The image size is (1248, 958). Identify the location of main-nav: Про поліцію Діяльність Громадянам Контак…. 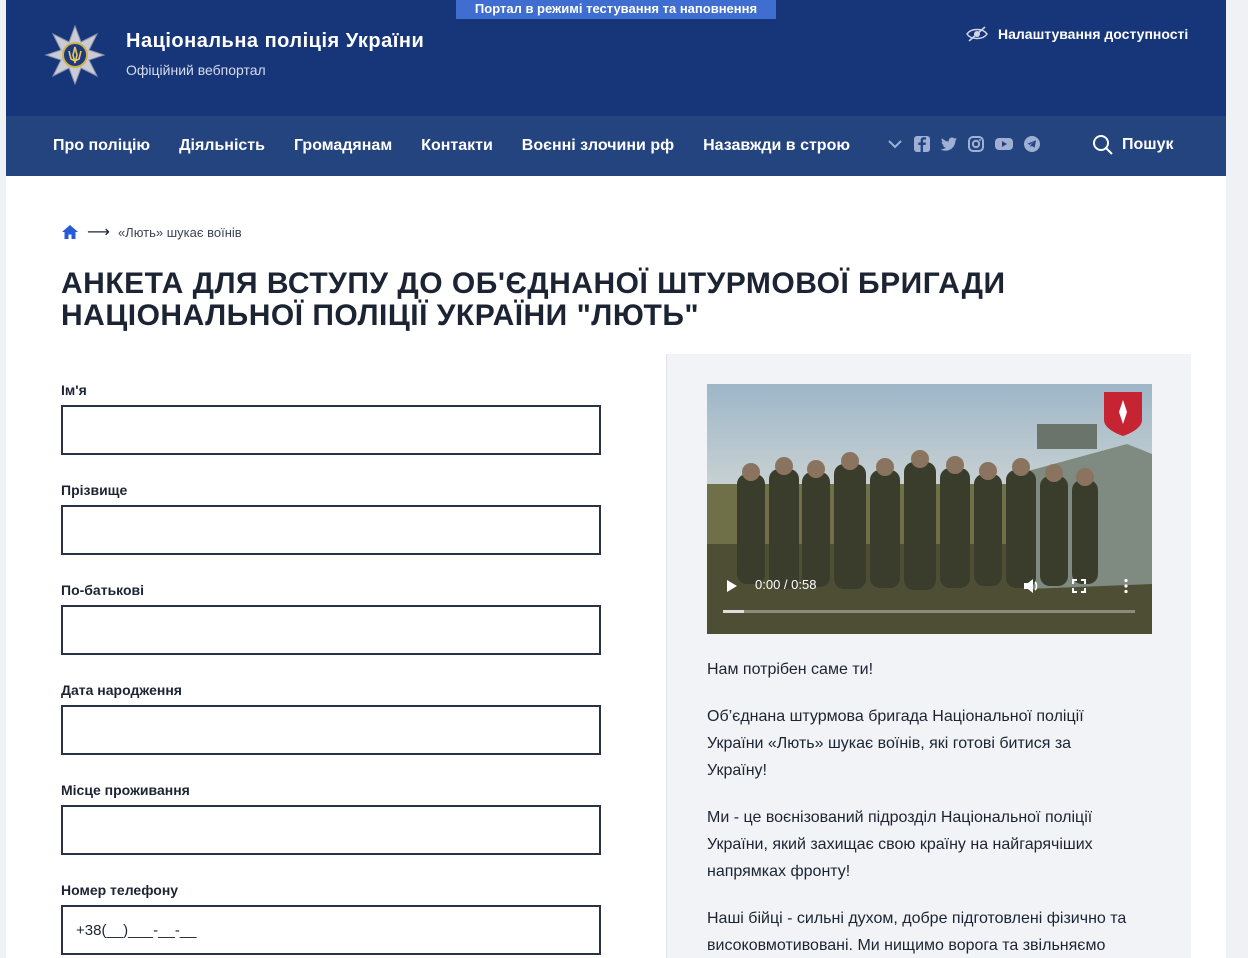
(616, 146).